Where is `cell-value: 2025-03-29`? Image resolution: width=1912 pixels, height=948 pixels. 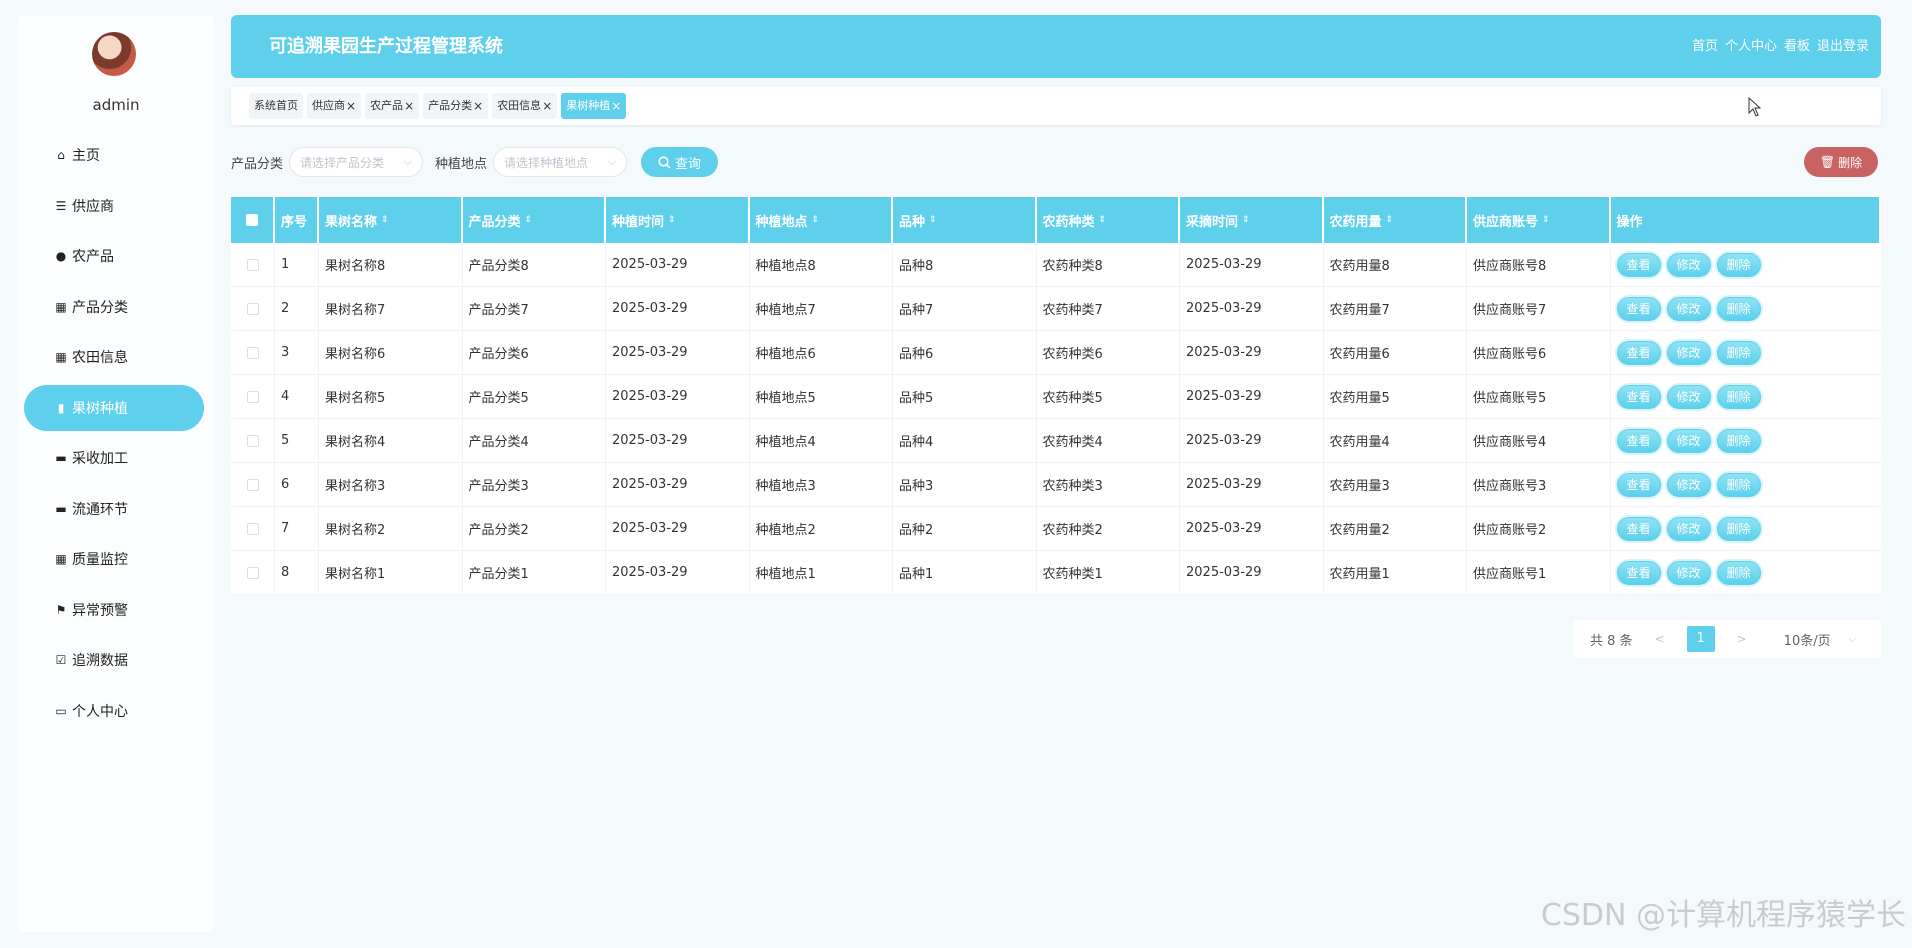 cell-value: 2025-03-29 is located at coordinates (1224, 396).